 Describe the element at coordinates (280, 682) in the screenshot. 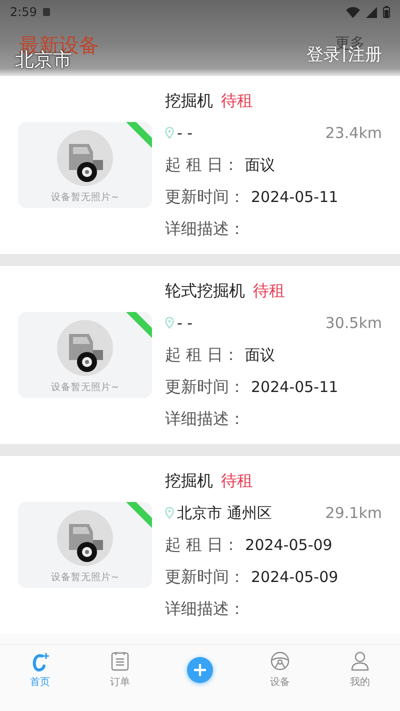

I see `tab-label: 设备` at that location.